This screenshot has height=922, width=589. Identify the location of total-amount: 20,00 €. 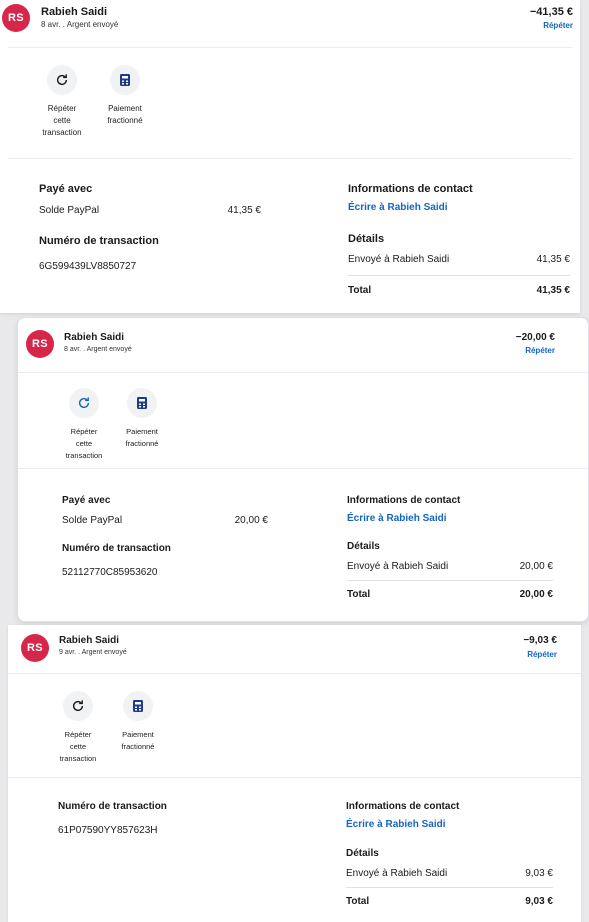
(536, 594).